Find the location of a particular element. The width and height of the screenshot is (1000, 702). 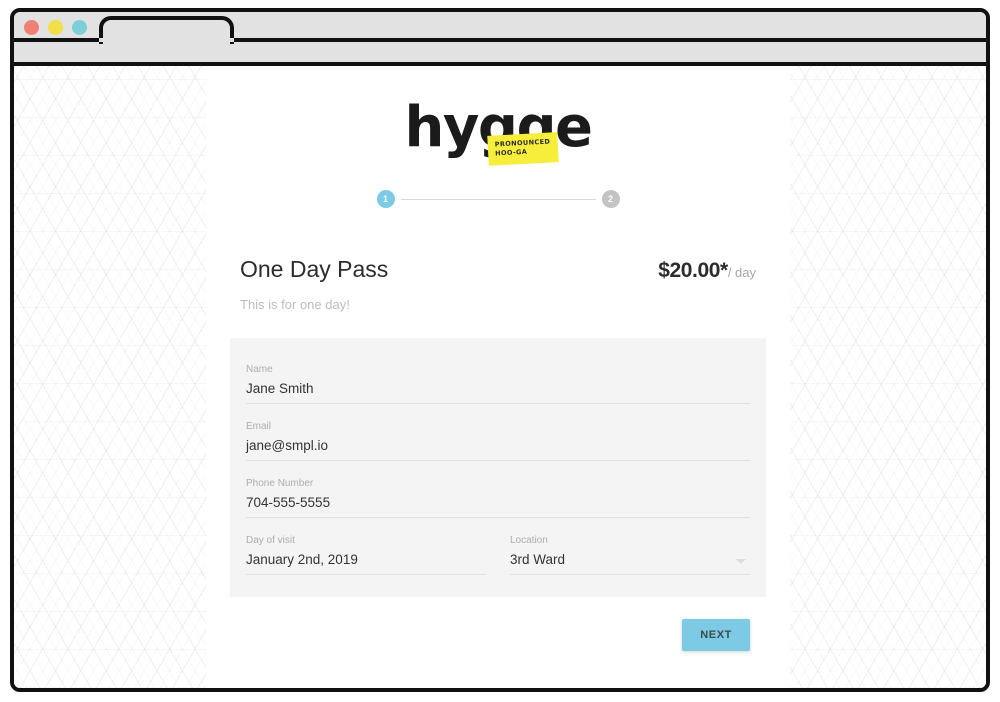

maximize-dot is located at coordinates (79, 27).